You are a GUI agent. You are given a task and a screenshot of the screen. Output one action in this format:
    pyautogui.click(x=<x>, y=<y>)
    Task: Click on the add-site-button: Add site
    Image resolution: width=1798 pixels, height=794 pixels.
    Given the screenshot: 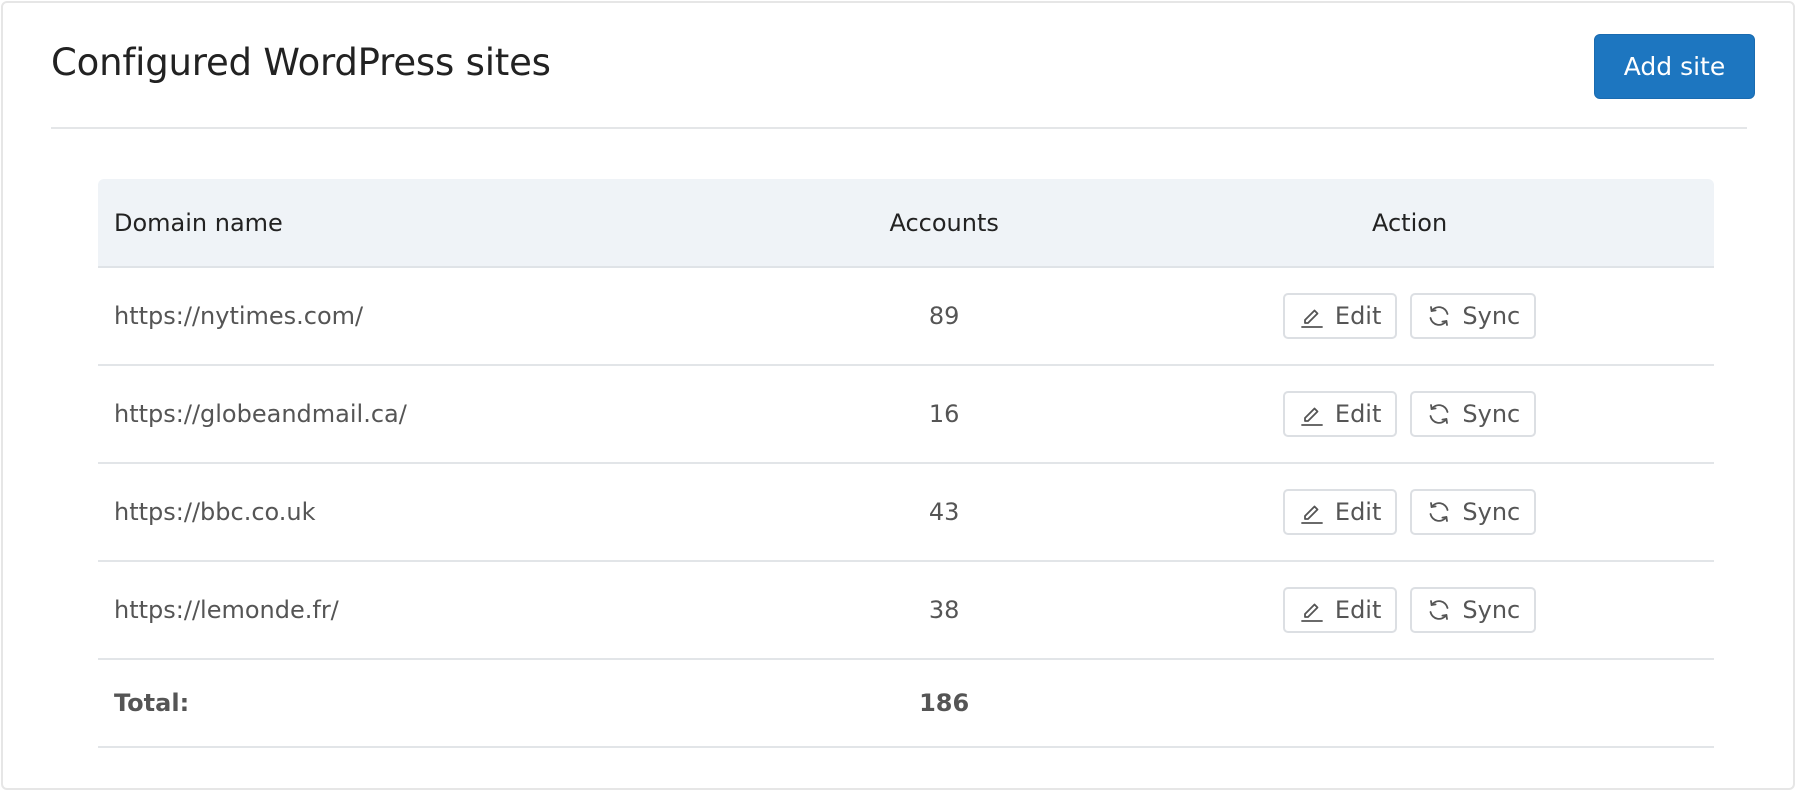 What is the action you would take?
    pyautogui.click(x=1674, y=66)
    